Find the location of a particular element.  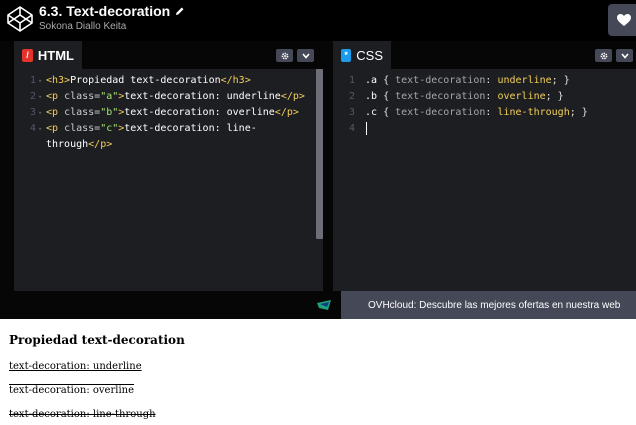

code-text: .a { text-decoration: underline; } is located at coordinates (467, 81).